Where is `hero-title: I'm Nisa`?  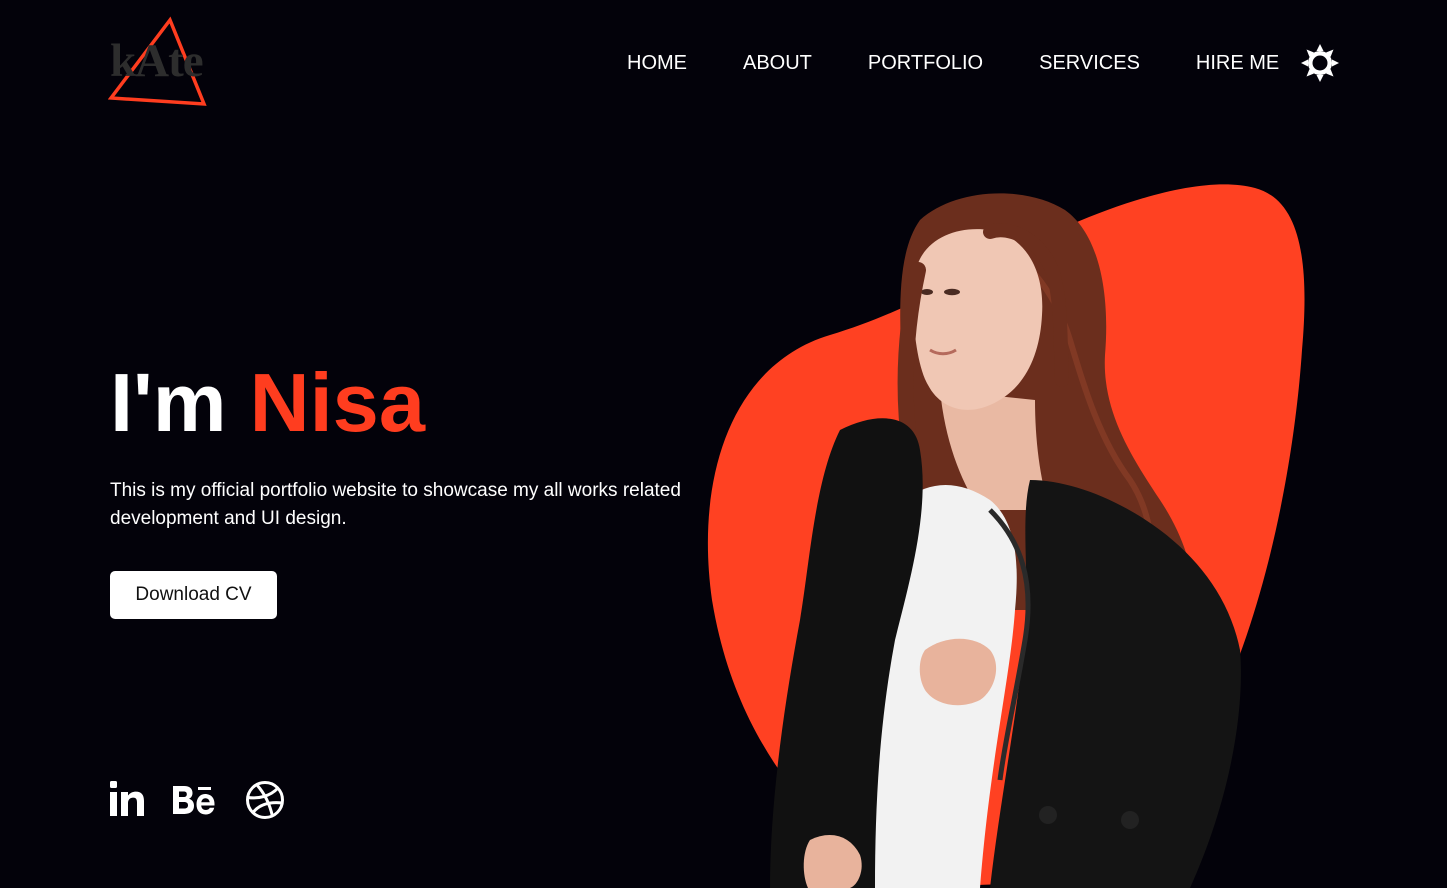
hero-title: I'm Nisa is located at coordinates (267, 403).